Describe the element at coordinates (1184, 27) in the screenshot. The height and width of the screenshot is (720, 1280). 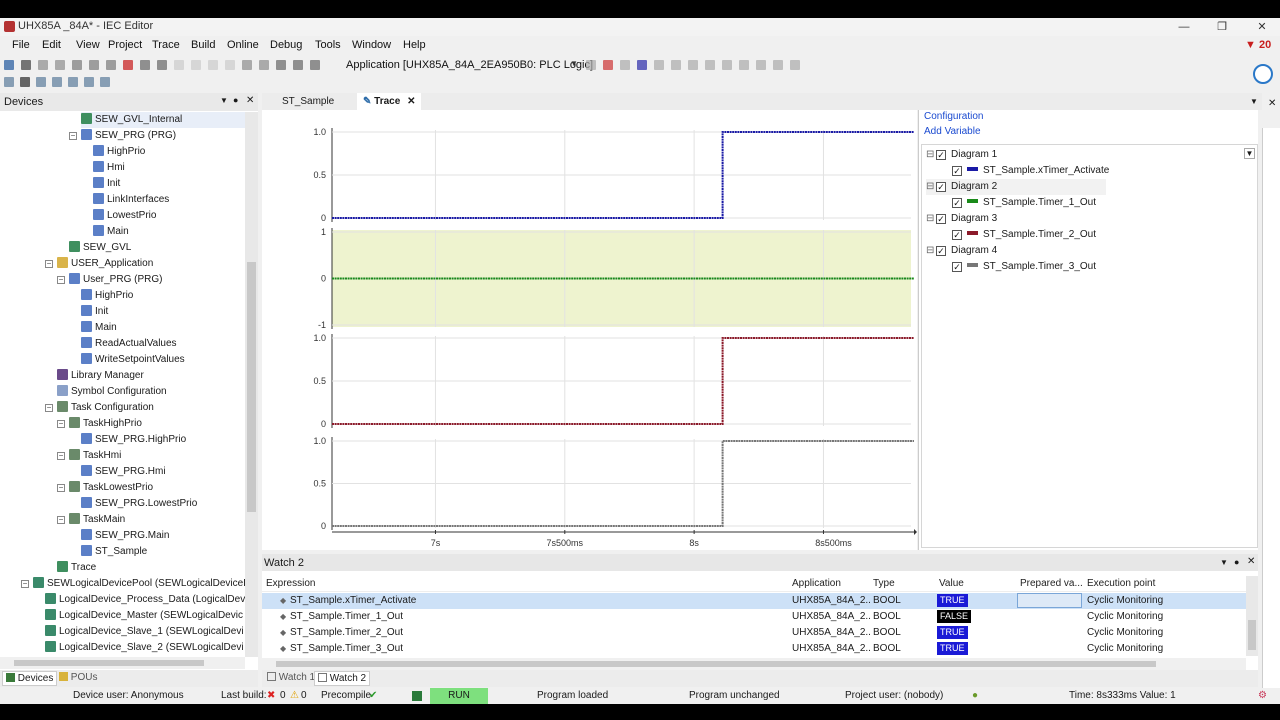
I see `minimize-icon: —` at that location.